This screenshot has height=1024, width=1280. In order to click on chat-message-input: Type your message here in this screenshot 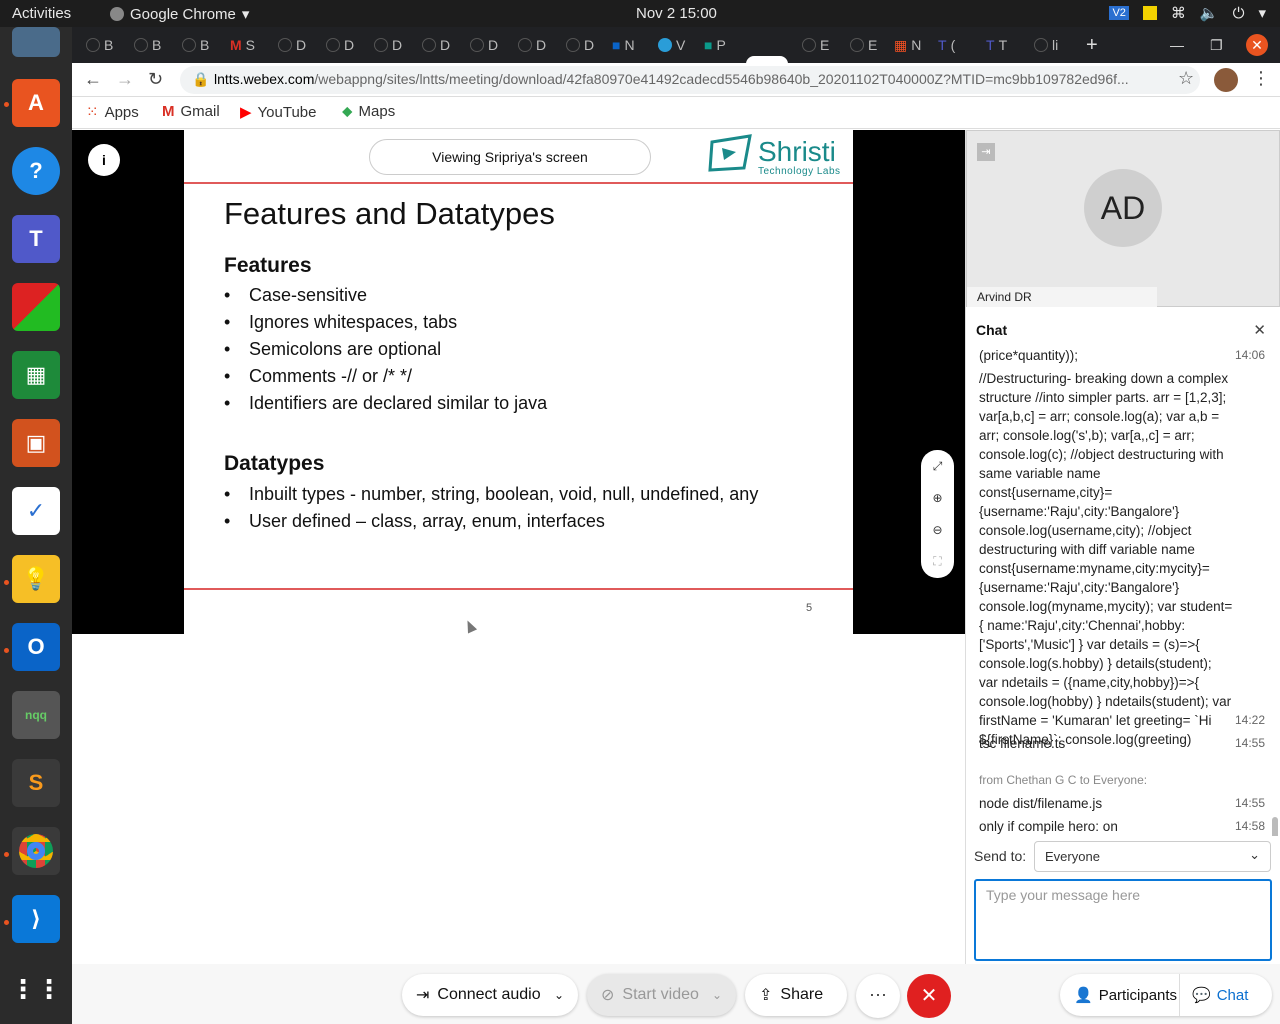, I will do `click(1123, 920)`.